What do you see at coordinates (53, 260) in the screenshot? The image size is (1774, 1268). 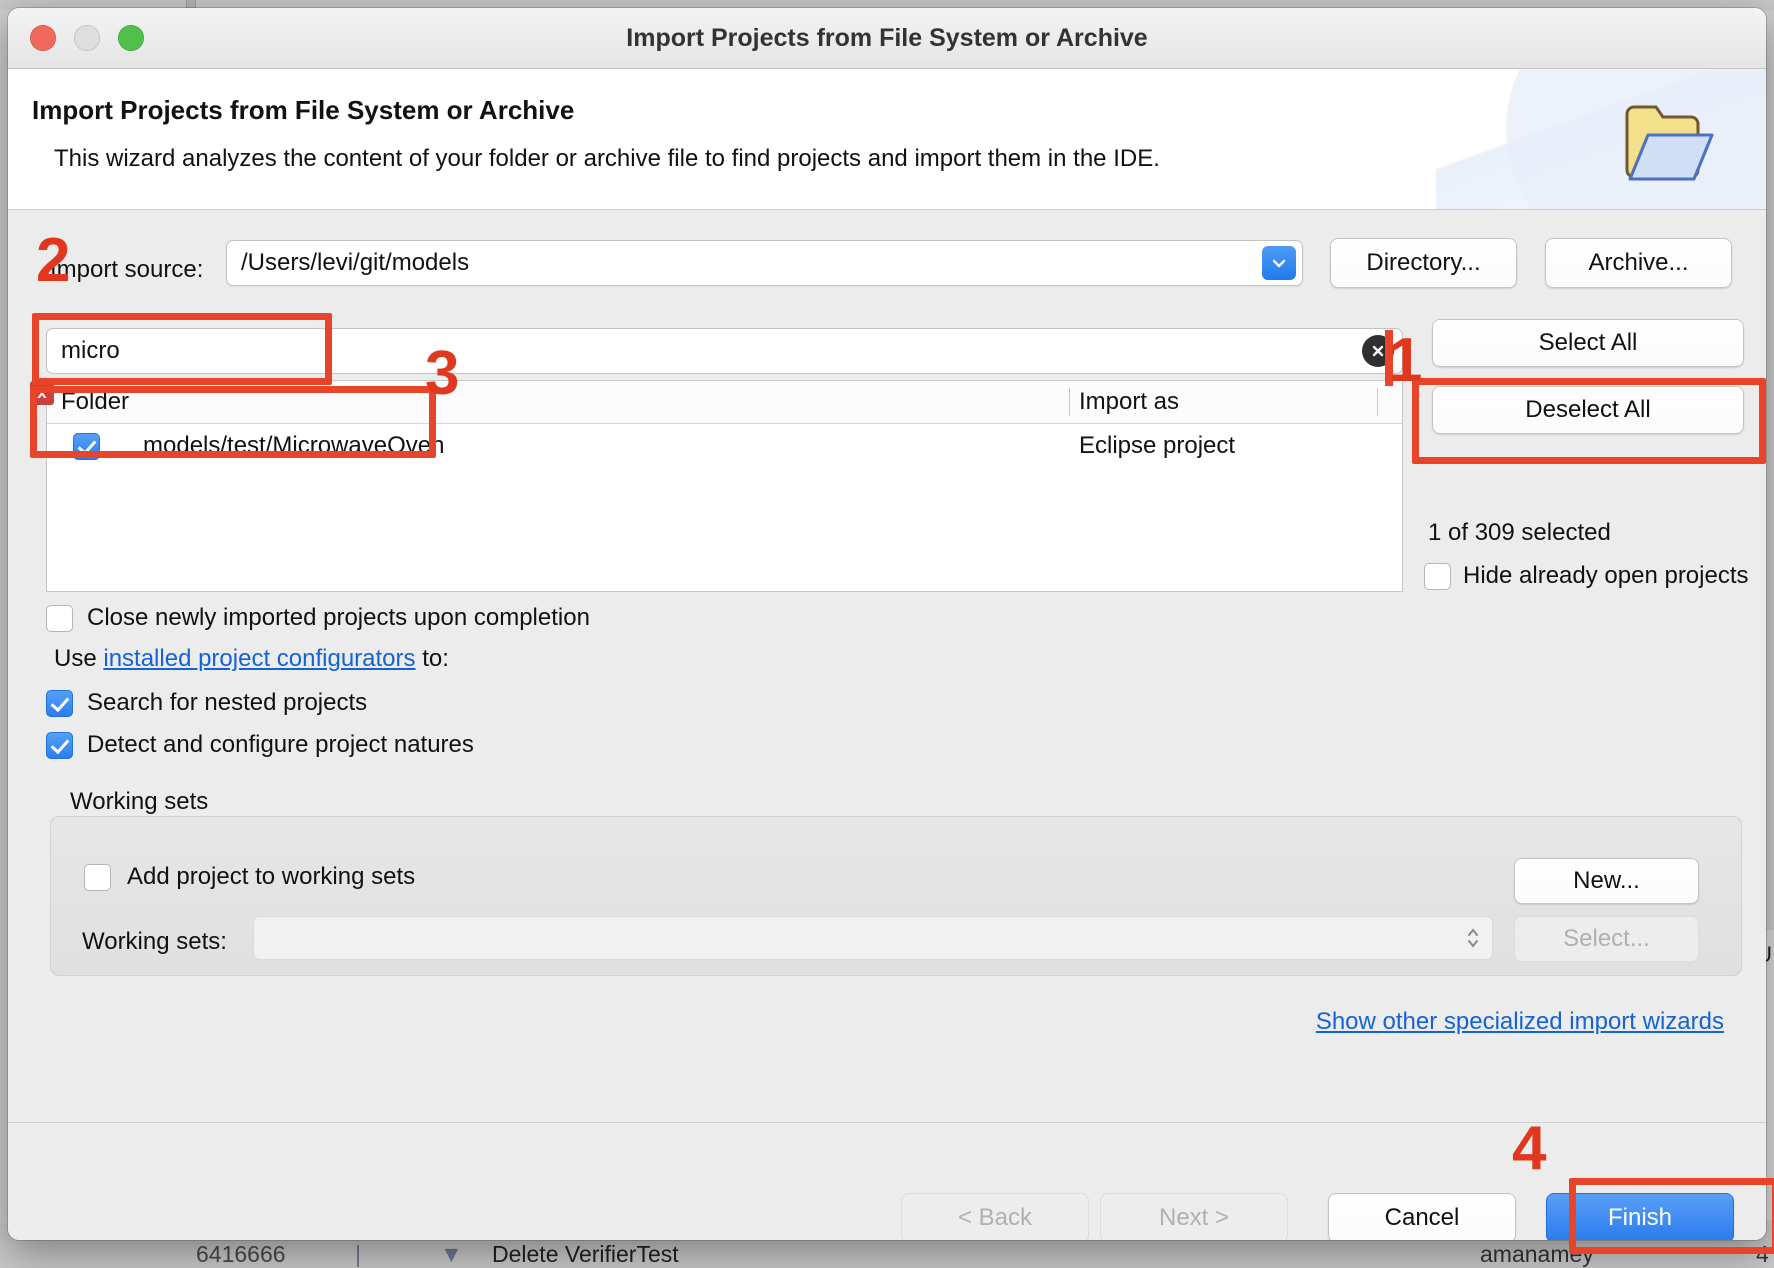 I see `annotation-number-2: 2` at bounding box center [53, 260].